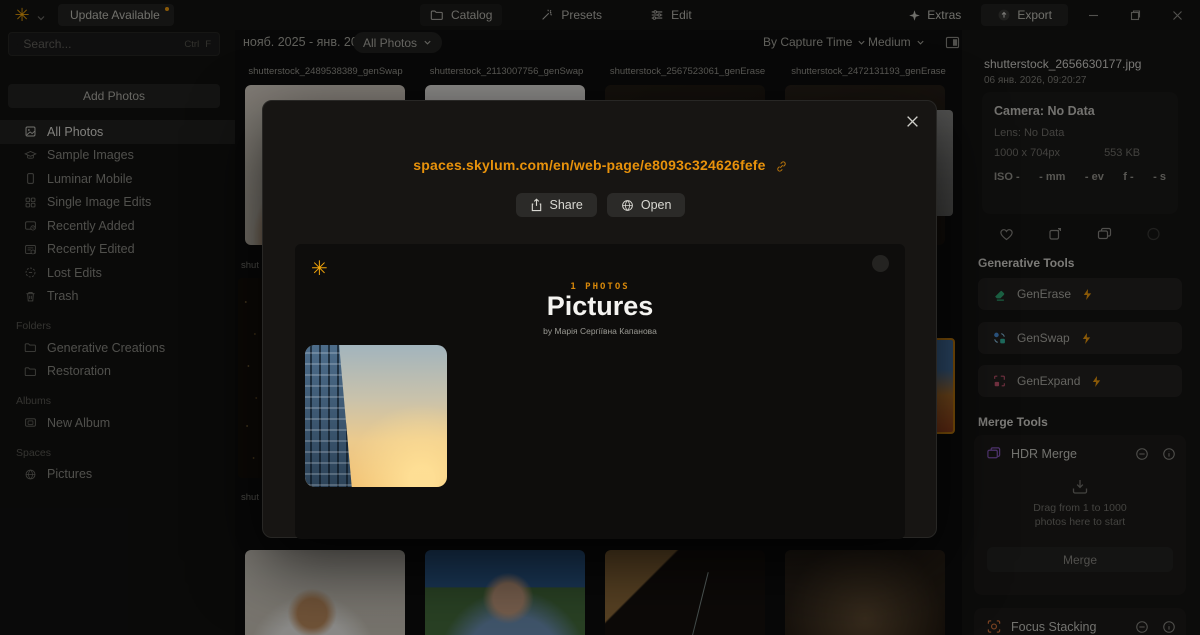  I want to click on close-icon, so click(912, 122).